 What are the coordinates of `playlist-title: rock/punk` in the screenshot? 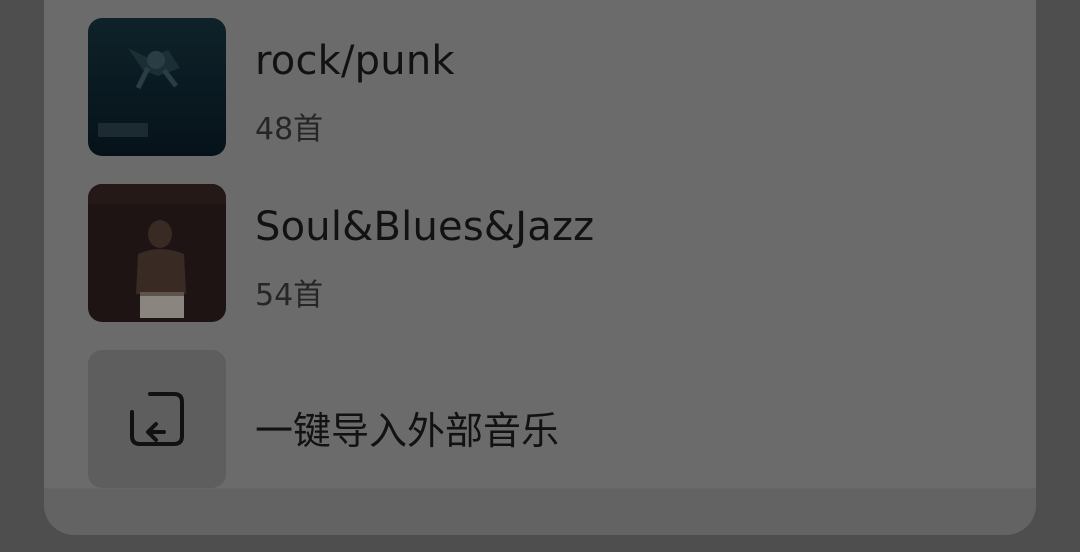 It's located at (355, 61).